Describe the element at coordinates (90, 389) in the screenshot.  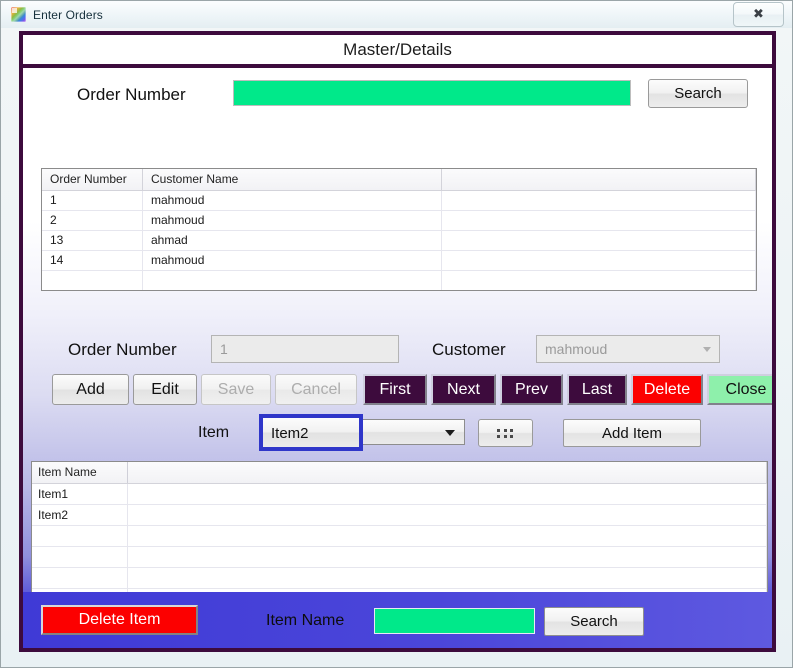
I see `add-button: Add` at that location.